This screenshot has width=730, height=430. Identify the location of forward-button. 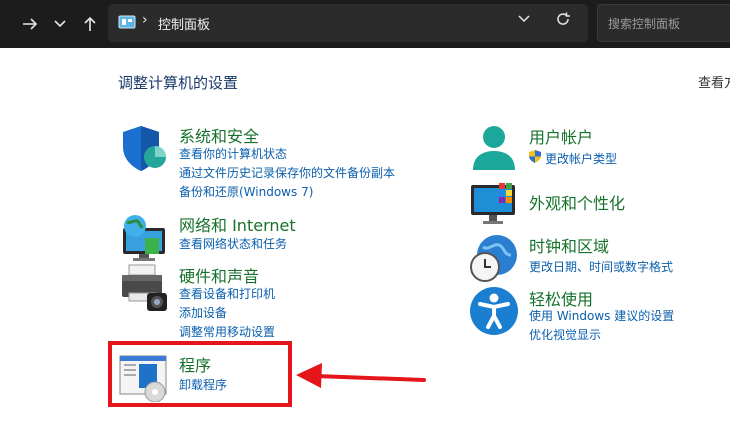
(30, 24).